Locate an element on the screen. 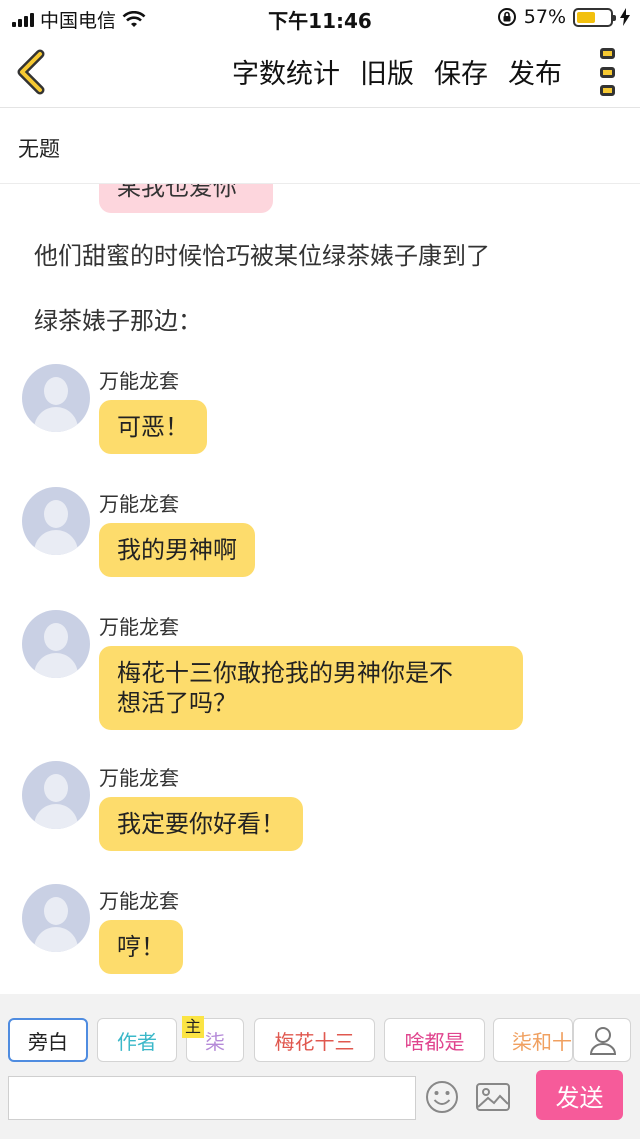 The height and width of the screenshot is (1139, 640). message-bubble: 哼！ is located at coordinates (141, 947).